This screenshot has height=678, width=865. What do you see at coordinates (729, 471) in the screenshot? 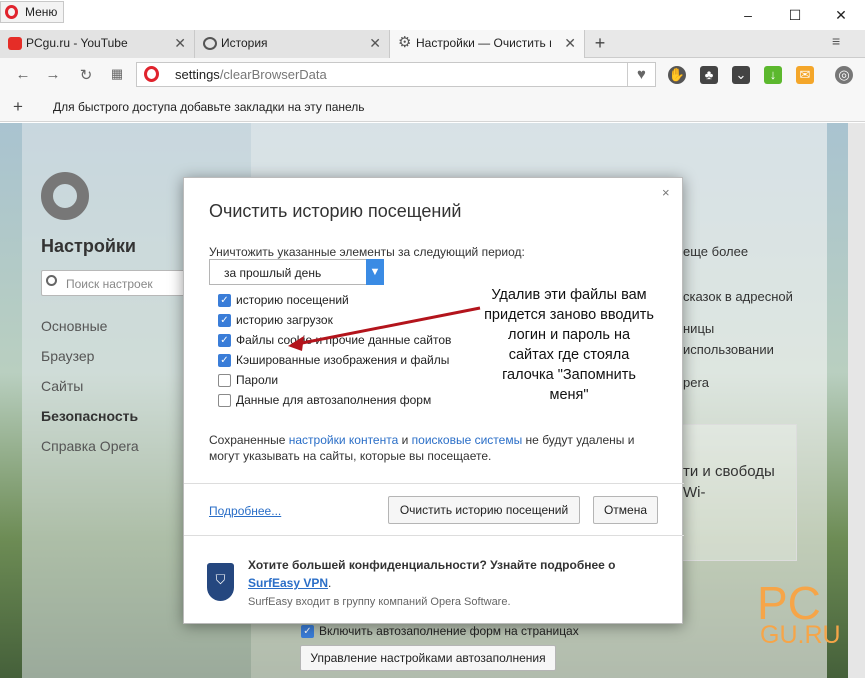
I see `bg-text: ти и свободы` at bounding box center [729, 471].